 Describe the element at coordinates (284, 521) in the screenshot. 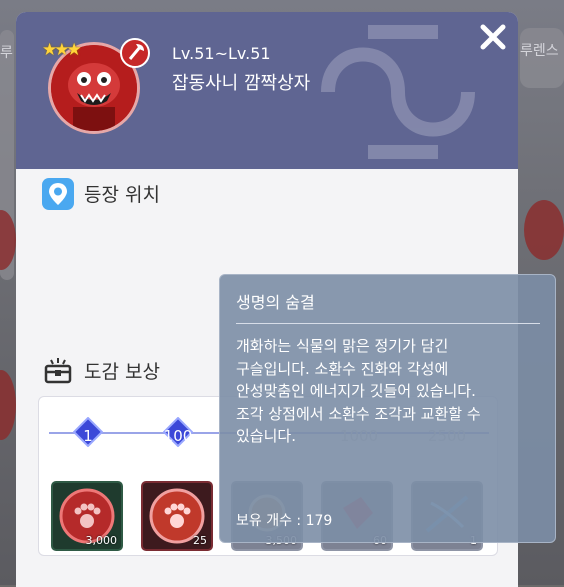

I see `owned-count: 보유 개수 : 179` at that location.